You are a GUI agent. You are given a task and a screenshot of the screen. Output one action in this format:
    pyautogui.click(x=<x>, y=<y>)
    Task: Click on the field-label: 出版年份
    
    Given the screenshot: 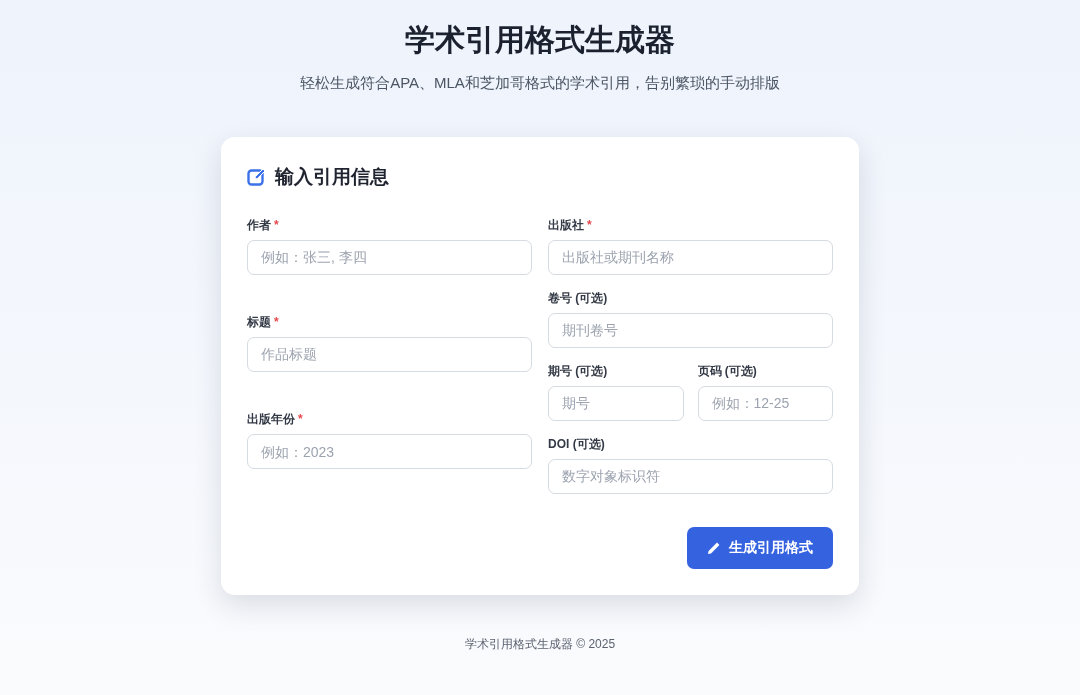 What is the action you would take?
    pyautogui.click(x=271, y=420)
    